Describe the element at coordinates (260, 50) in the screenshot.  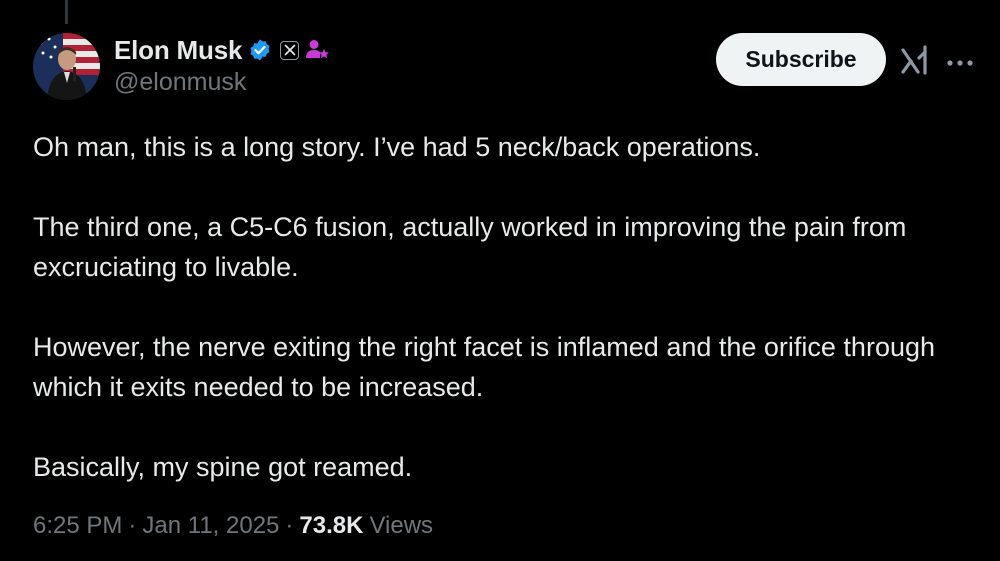
I see `verified-badge-icon` at that location.